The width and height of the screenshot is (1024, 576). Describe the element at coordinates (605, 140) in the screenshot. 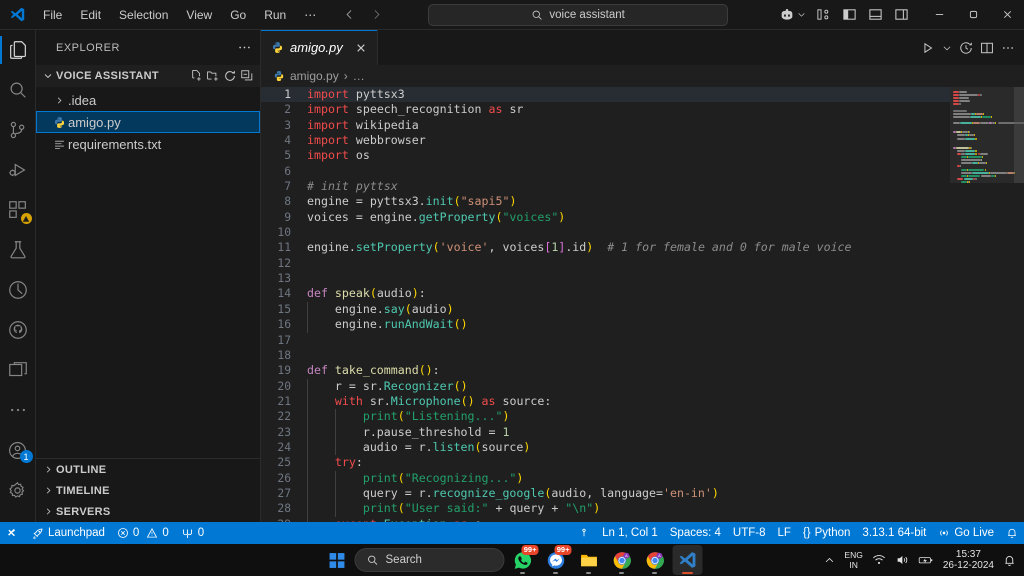

I see `code-line: 4 import webbrowser` at that location.